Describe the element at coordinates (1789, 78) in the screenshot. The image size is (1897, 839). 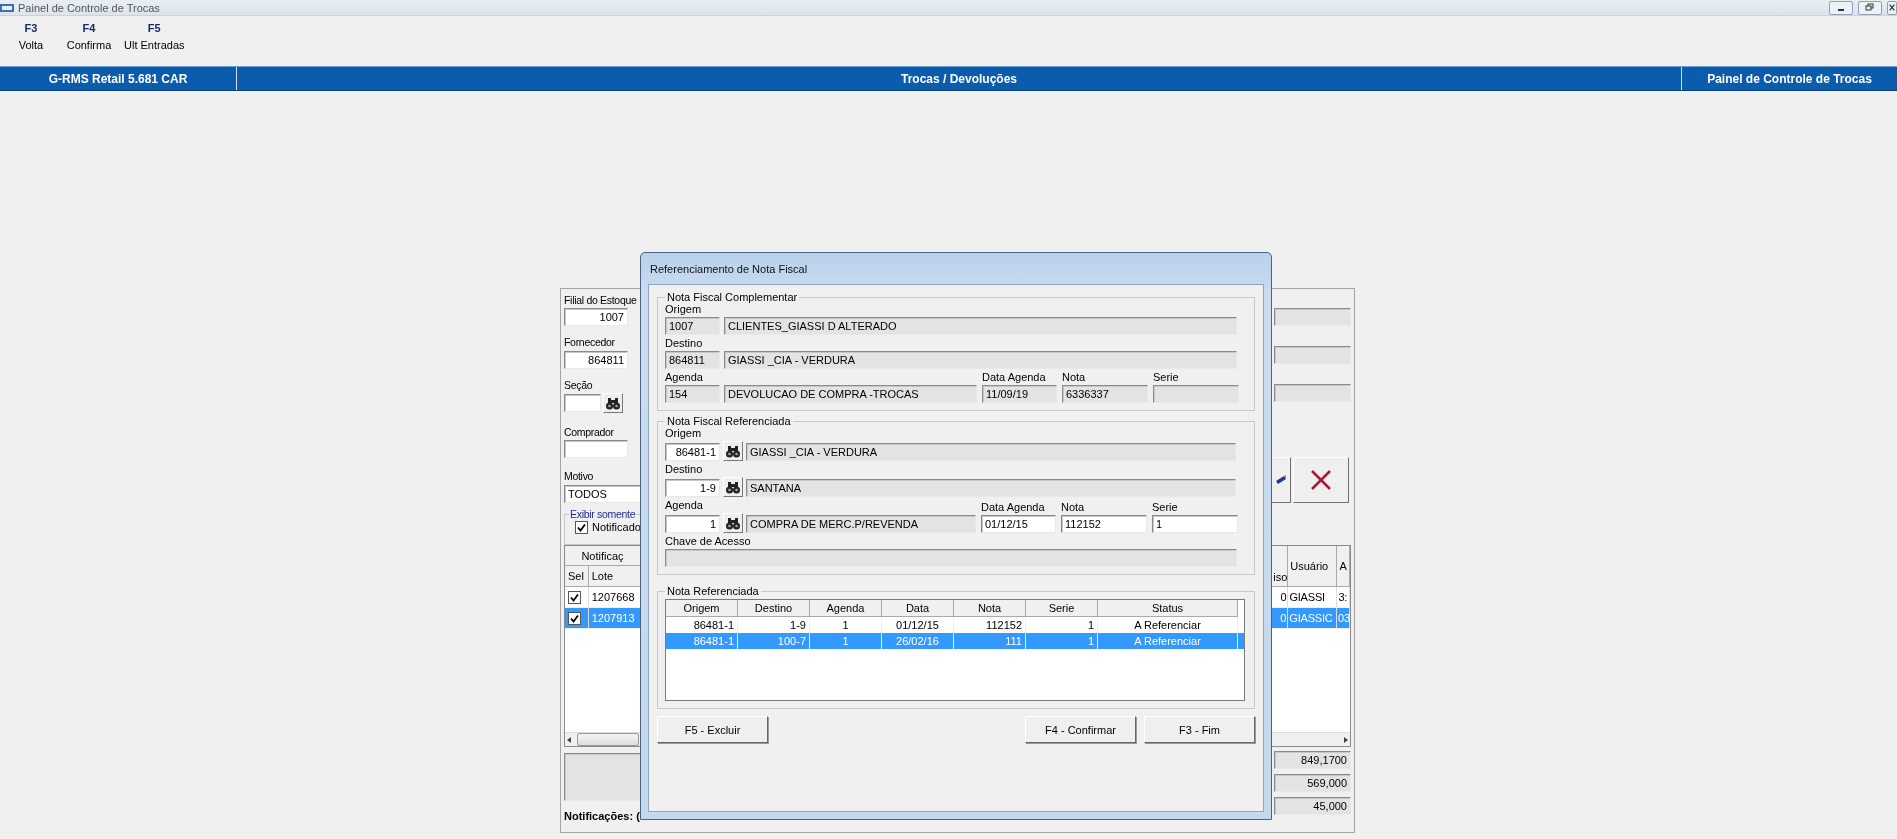
I see `screen-title: Painel de Controle de Trocas` at that location.